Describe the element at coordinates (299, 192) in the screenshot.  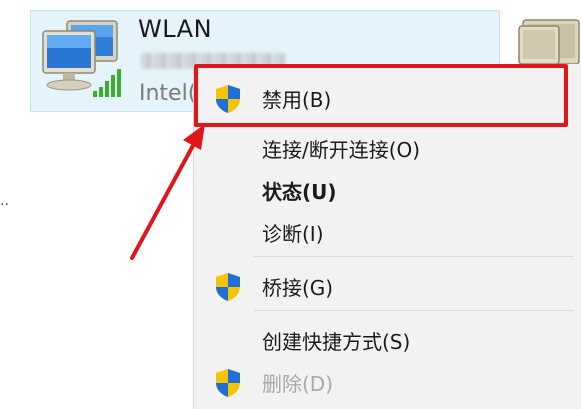
I see `menu-item-label: 状态(U)` at that location.